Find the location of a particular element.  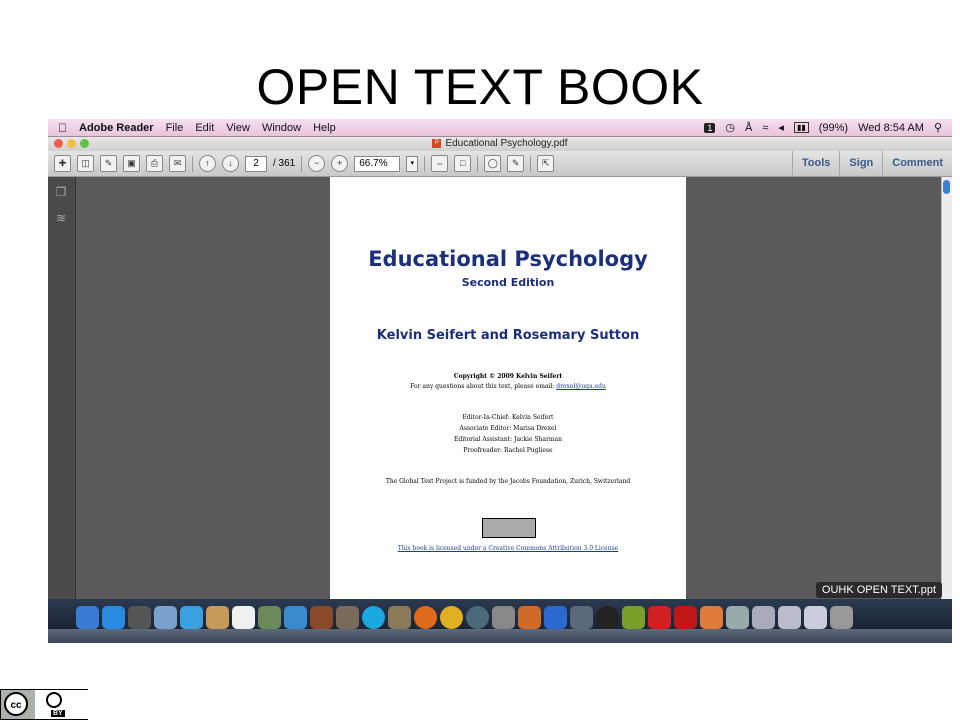

time-machine-dock-icon is located at coordinates (477, 617).